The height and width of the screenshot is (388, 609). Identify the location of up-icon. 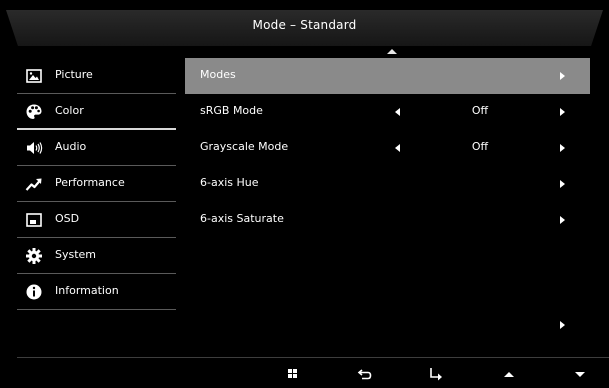
(509, 374).